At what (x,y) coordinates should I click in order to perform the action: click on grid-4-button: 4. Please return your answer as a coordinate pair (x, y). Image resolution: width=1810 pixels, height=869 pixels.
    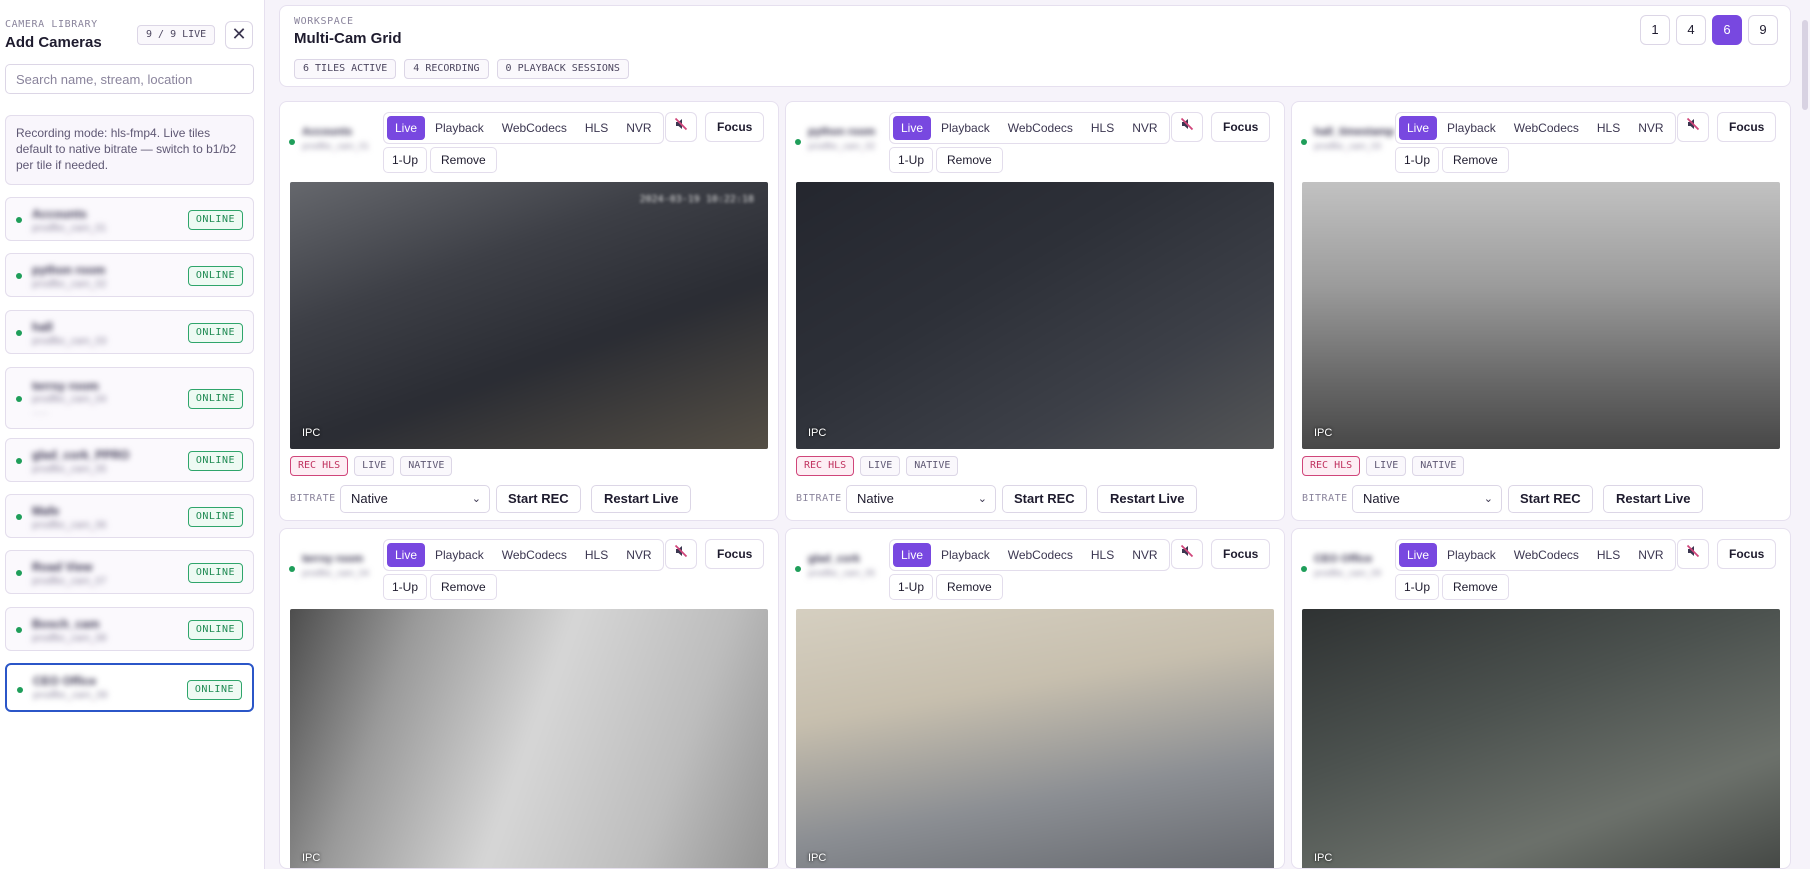
    Looking at the image, I should click on (1691, 30).